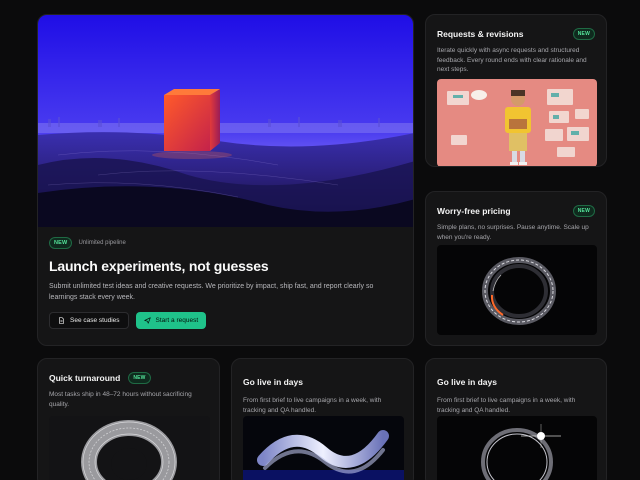  Describe the element at coordinates (129, 448) in the screenshot. I see `quick-torus-image` at that location.